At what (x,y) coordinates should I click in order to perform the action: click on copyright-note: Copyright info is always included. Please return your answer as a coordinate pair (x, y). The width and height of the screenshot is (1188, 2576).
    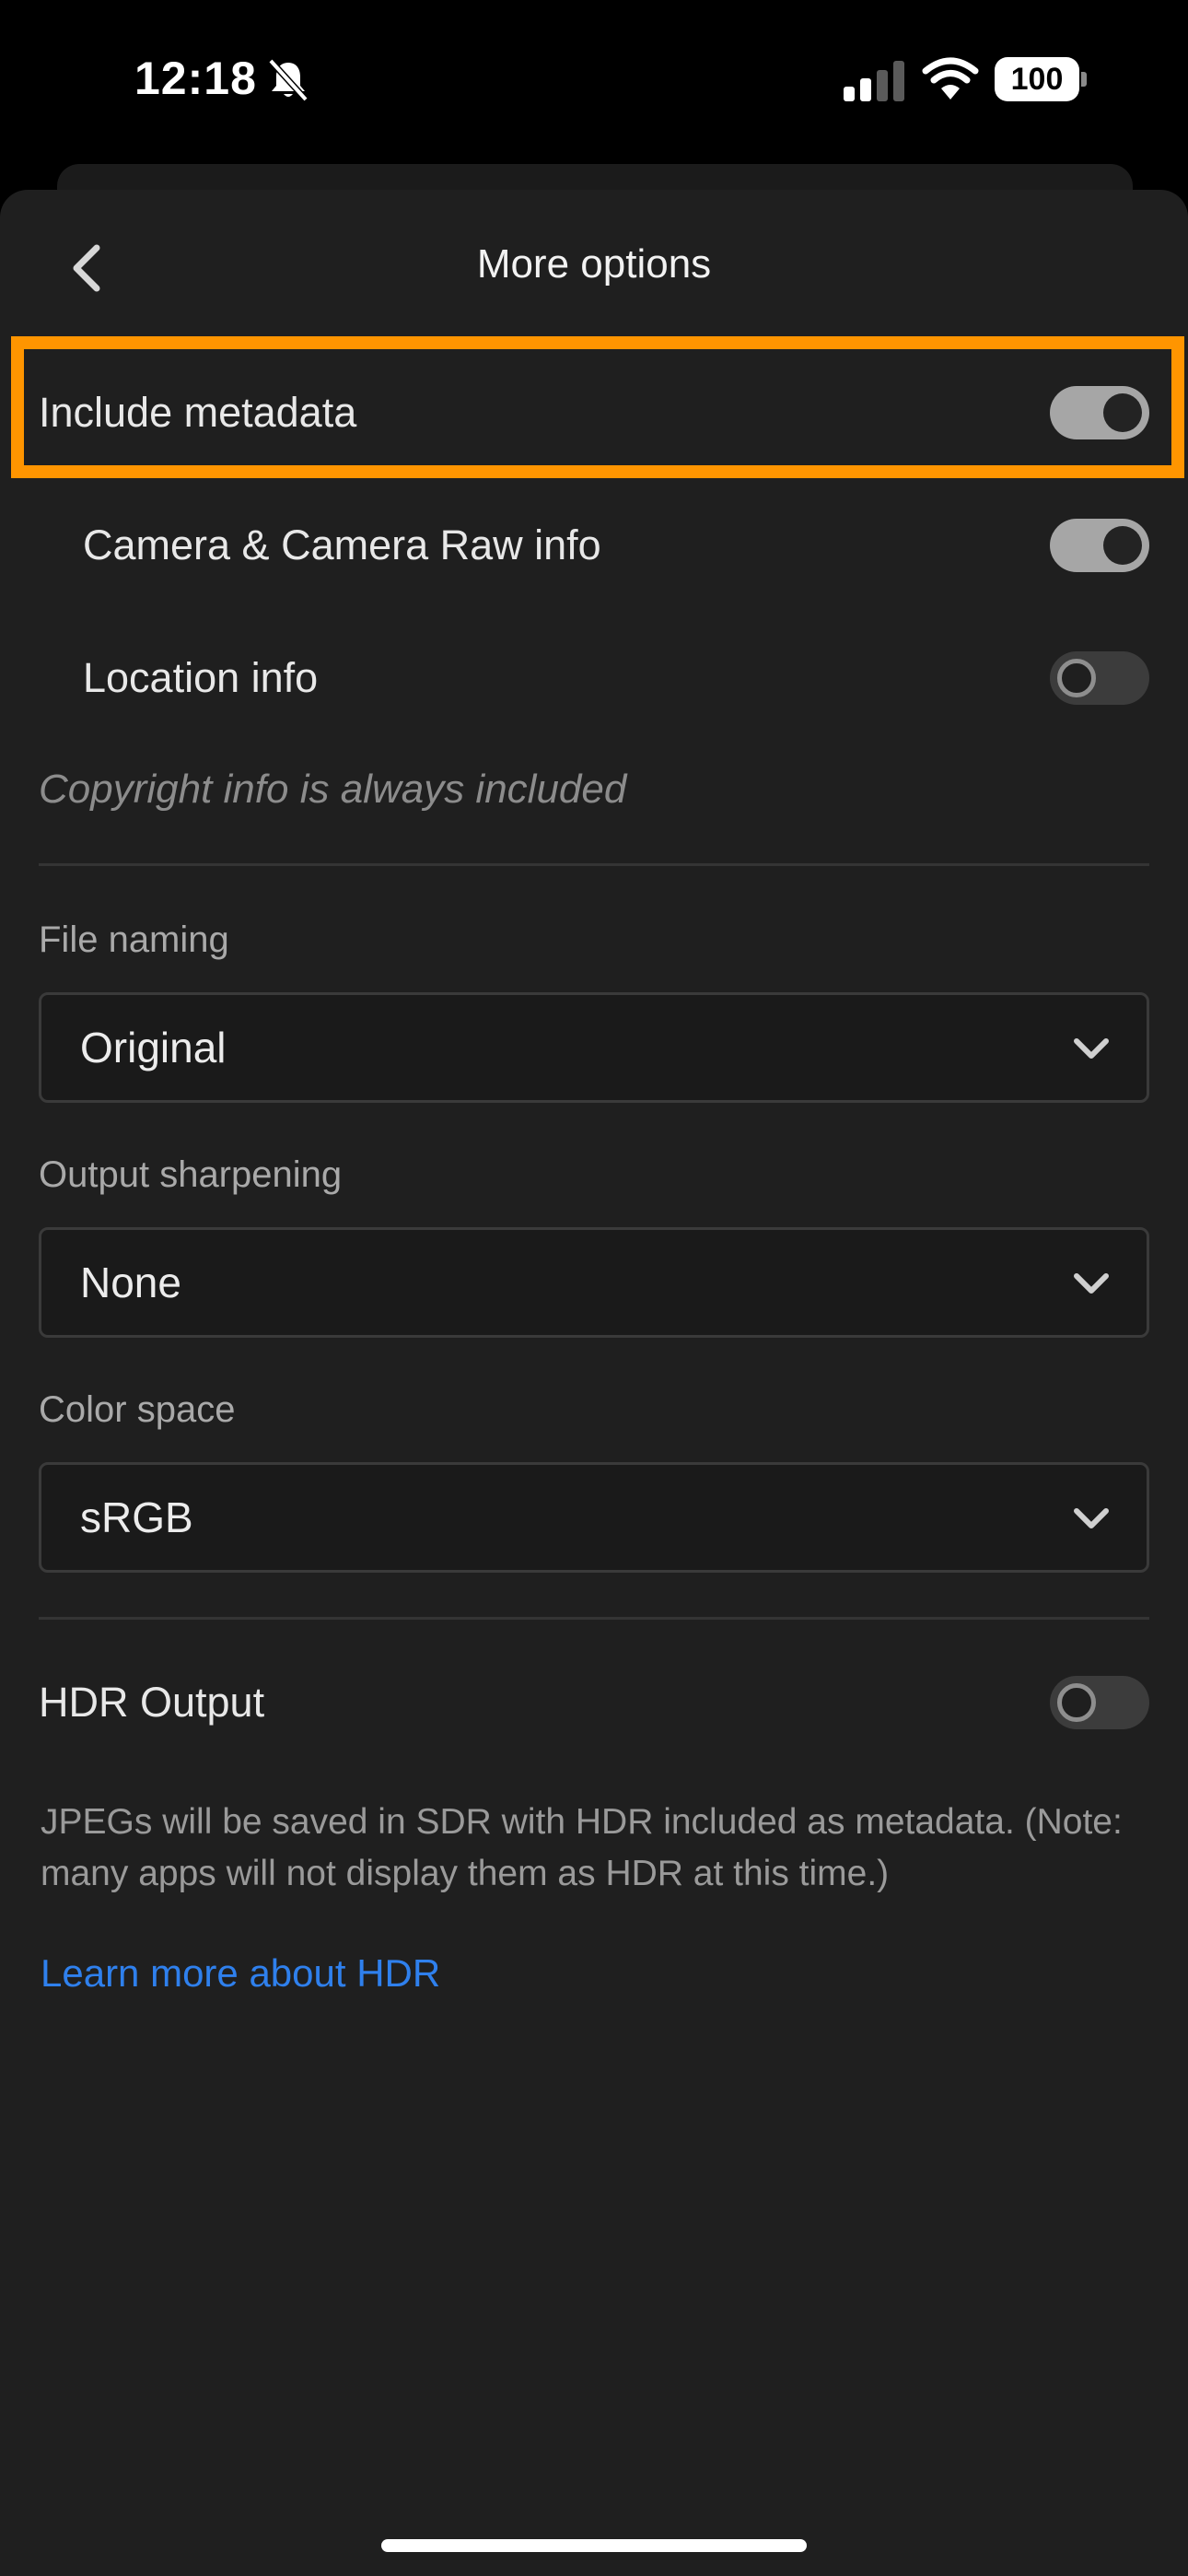
    Looking at the image, I should click on (333, 789).